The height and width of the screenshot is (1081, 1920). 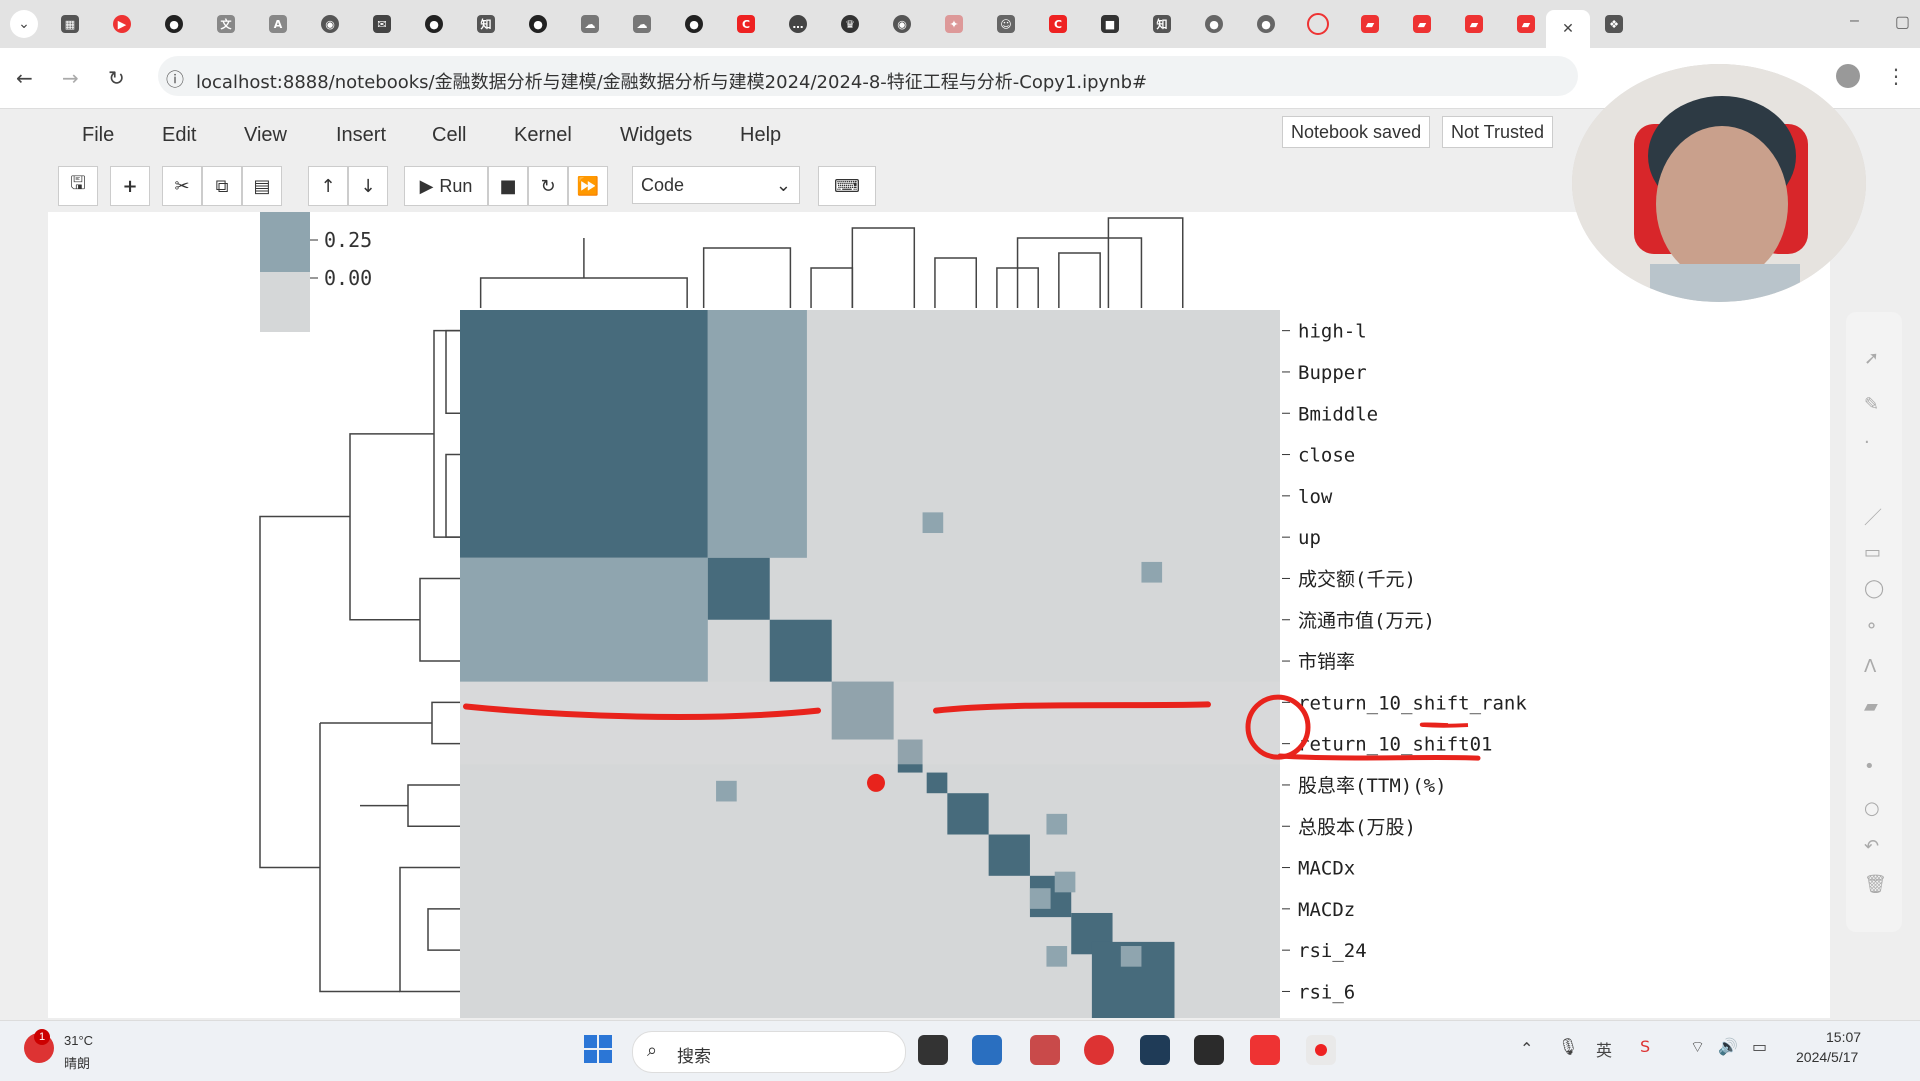 What do you see at coordinates (1874, 588) in the screenshot?
I see `ellipse-icon: ◯` at bounding box center [1874, 588].